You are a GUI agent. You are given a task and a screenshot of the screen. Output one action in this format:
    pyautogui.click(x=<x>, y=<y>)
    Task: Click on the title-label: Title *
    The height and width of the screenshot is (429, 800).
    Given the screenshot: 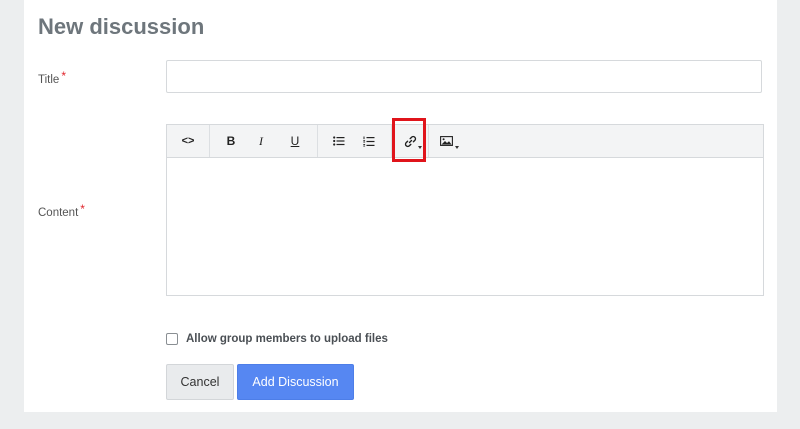 What is the action you would take?
    pyautogui.click(x=52, y=77)
    